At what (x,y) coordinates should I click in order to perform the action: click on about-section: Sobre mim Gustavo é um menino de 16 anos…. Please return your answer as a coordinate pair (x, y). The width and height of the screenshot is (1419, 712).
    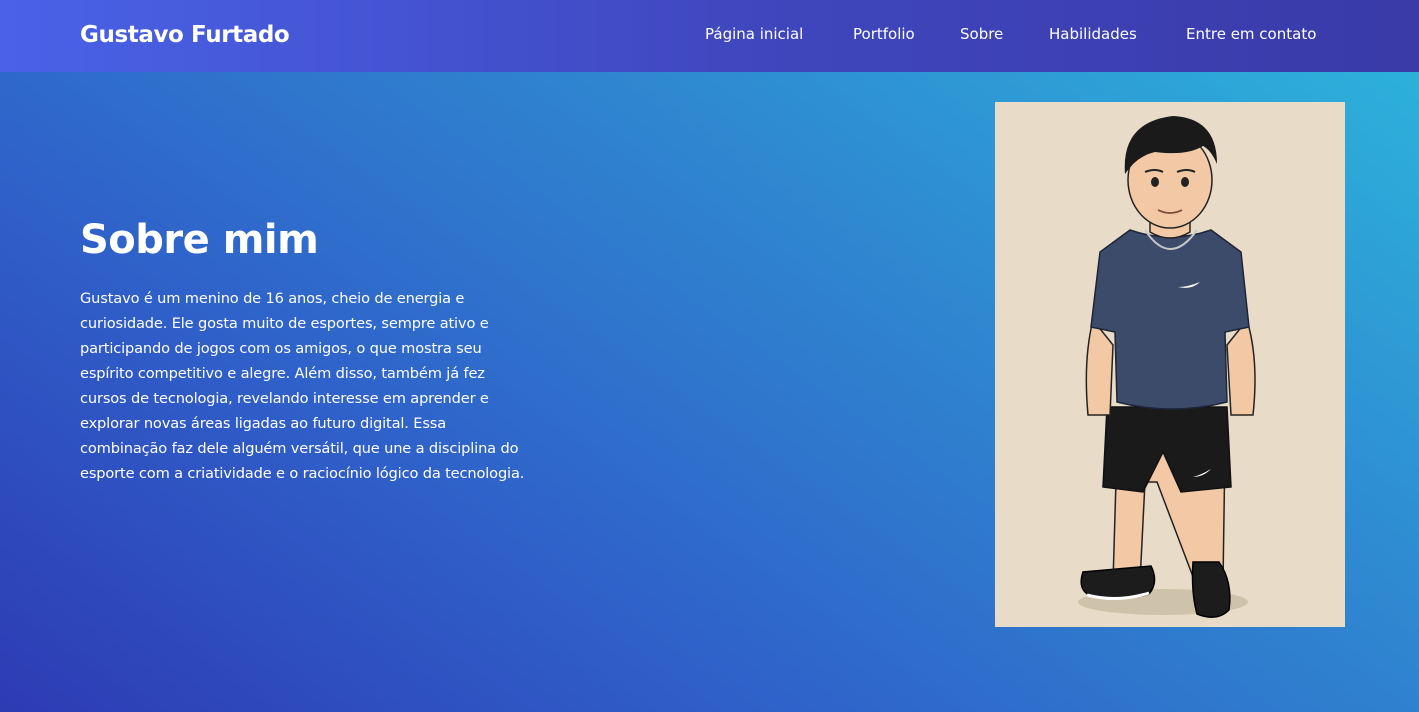
    Looking at the image, I should click on (305, 349).